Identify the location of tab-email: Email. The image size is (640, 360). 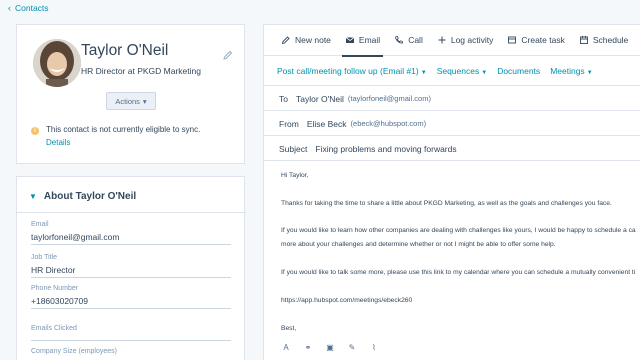
(362, 41).